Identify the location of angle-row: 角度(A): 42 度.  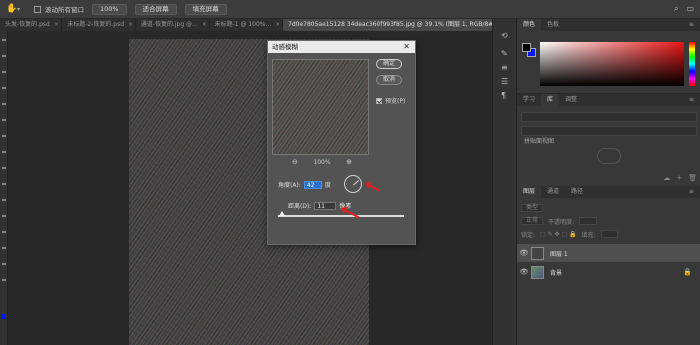
(304, 184).